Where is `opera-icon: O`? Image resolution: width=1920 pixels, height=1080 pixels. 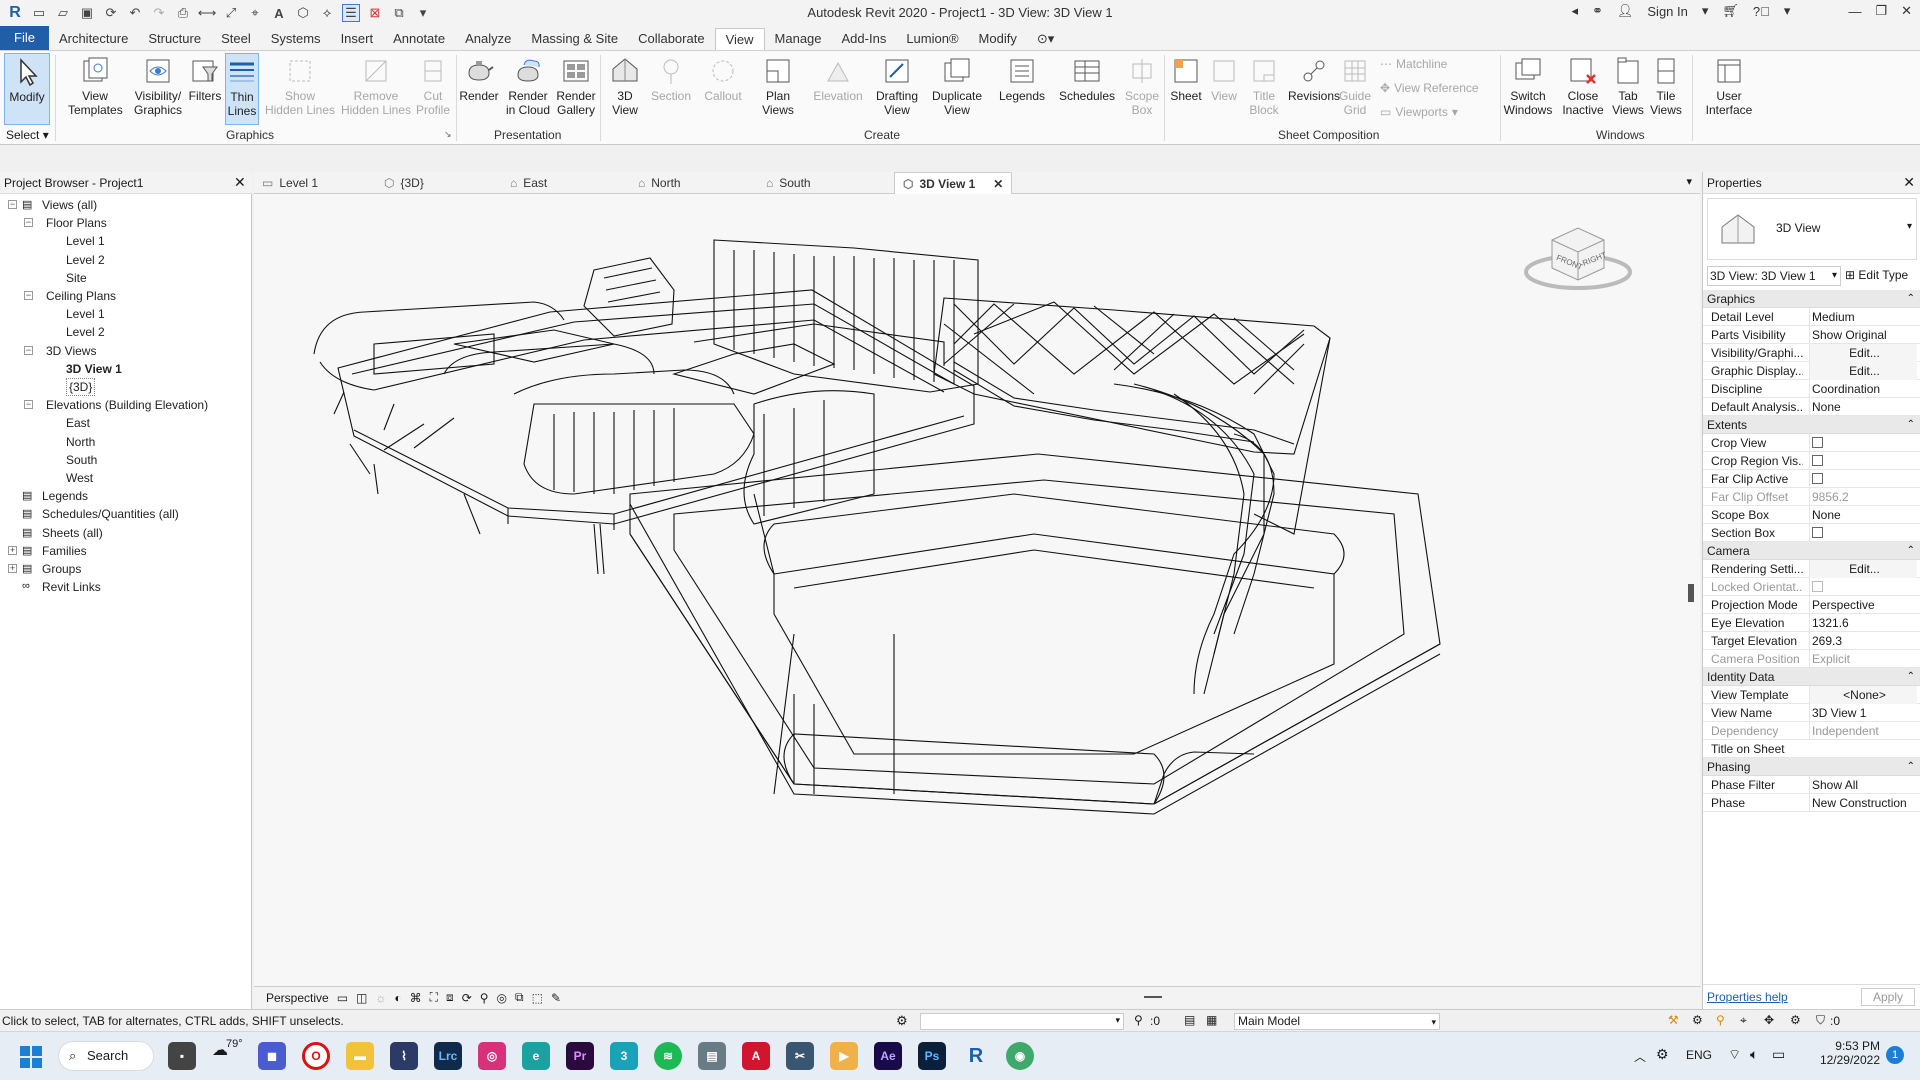 opera-icon: O is located at coordinates (316, 1056).